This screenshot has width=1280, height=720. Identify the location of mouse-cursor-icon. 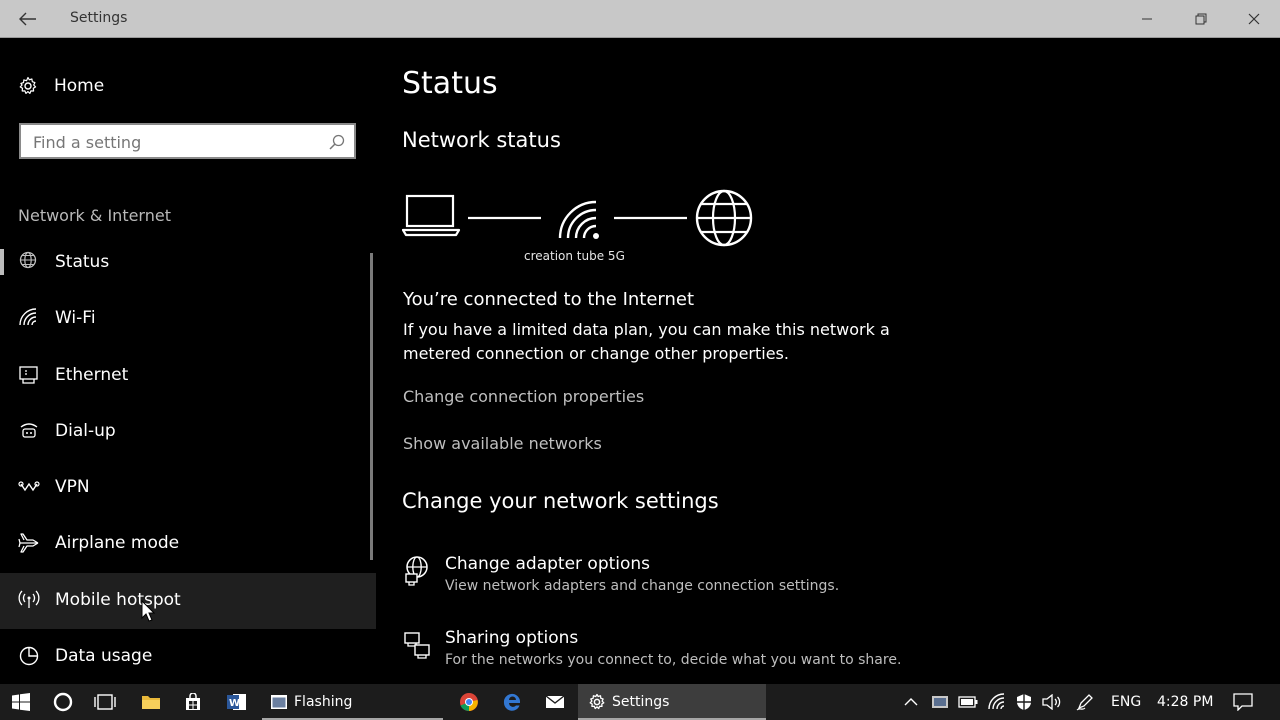
(148, 611).